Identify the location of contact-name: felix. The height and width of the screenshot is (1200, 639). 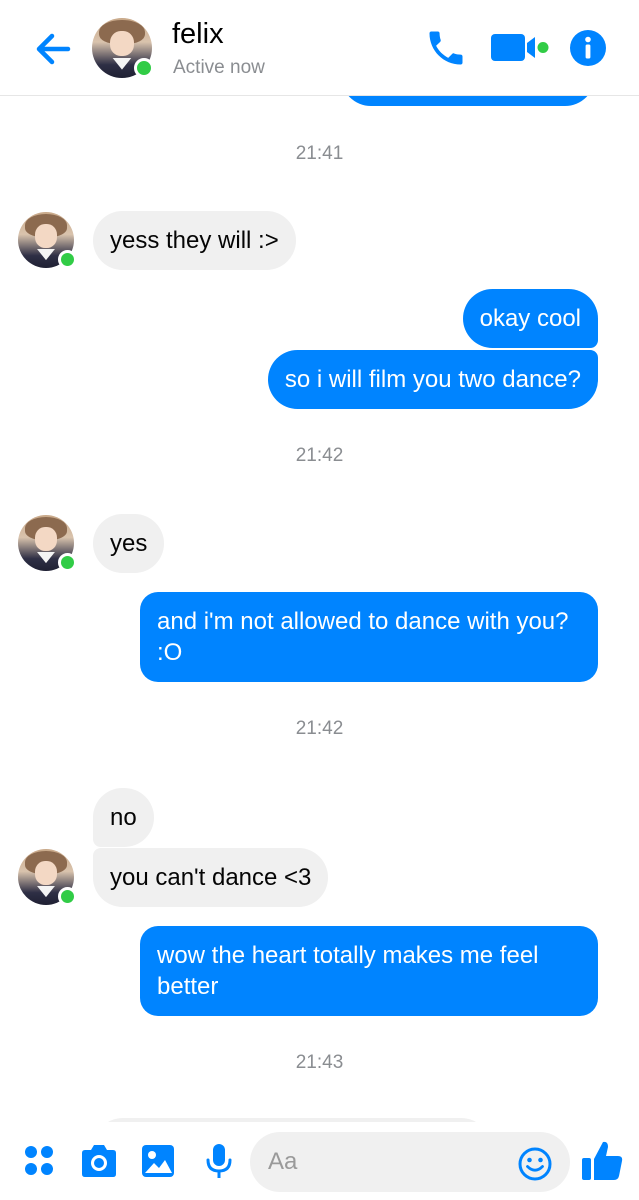
(198, 34).